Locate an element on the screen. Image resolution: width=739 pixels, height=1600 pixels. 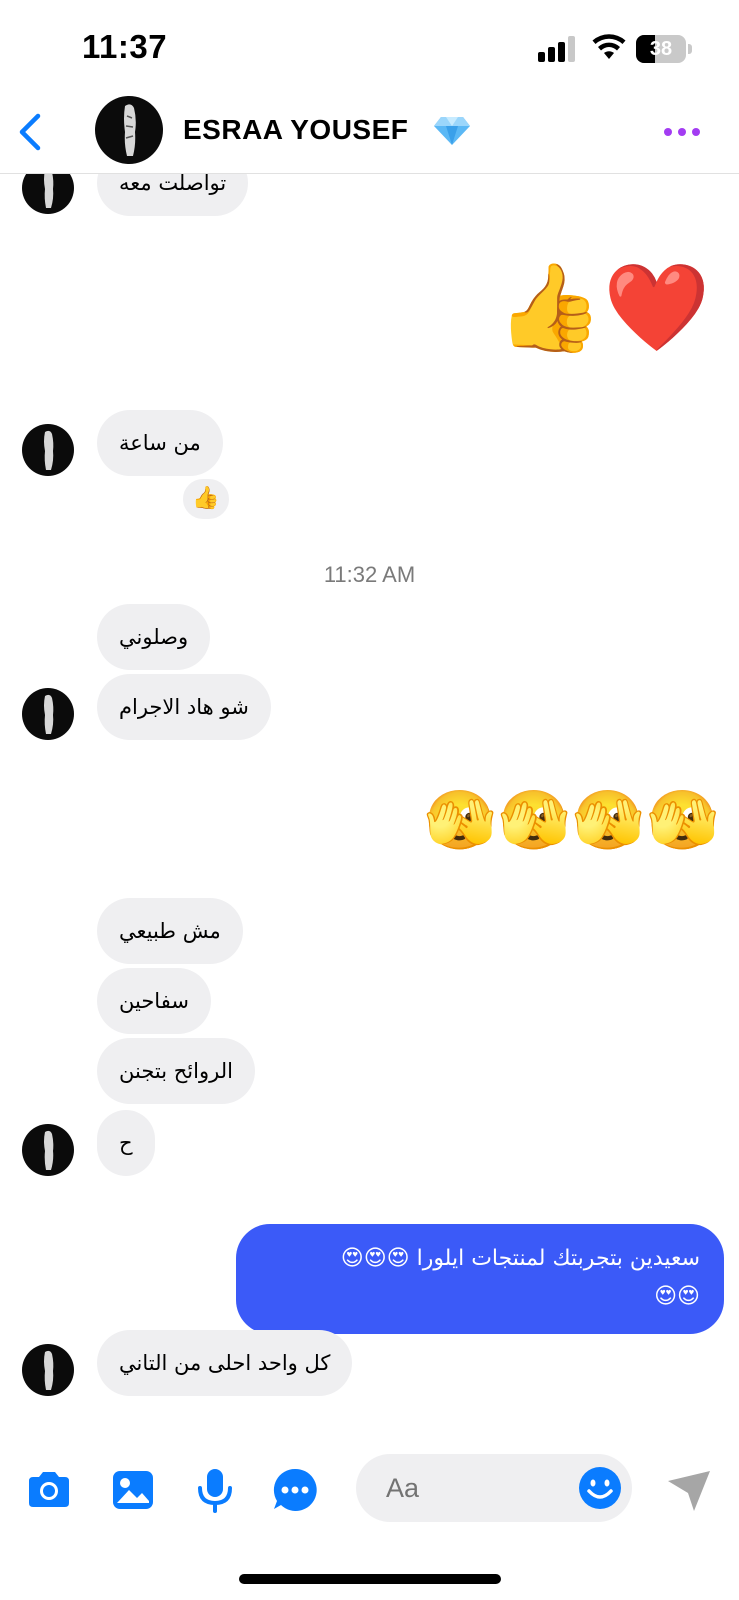
home-indicator is located at coordinates (370, 1579).